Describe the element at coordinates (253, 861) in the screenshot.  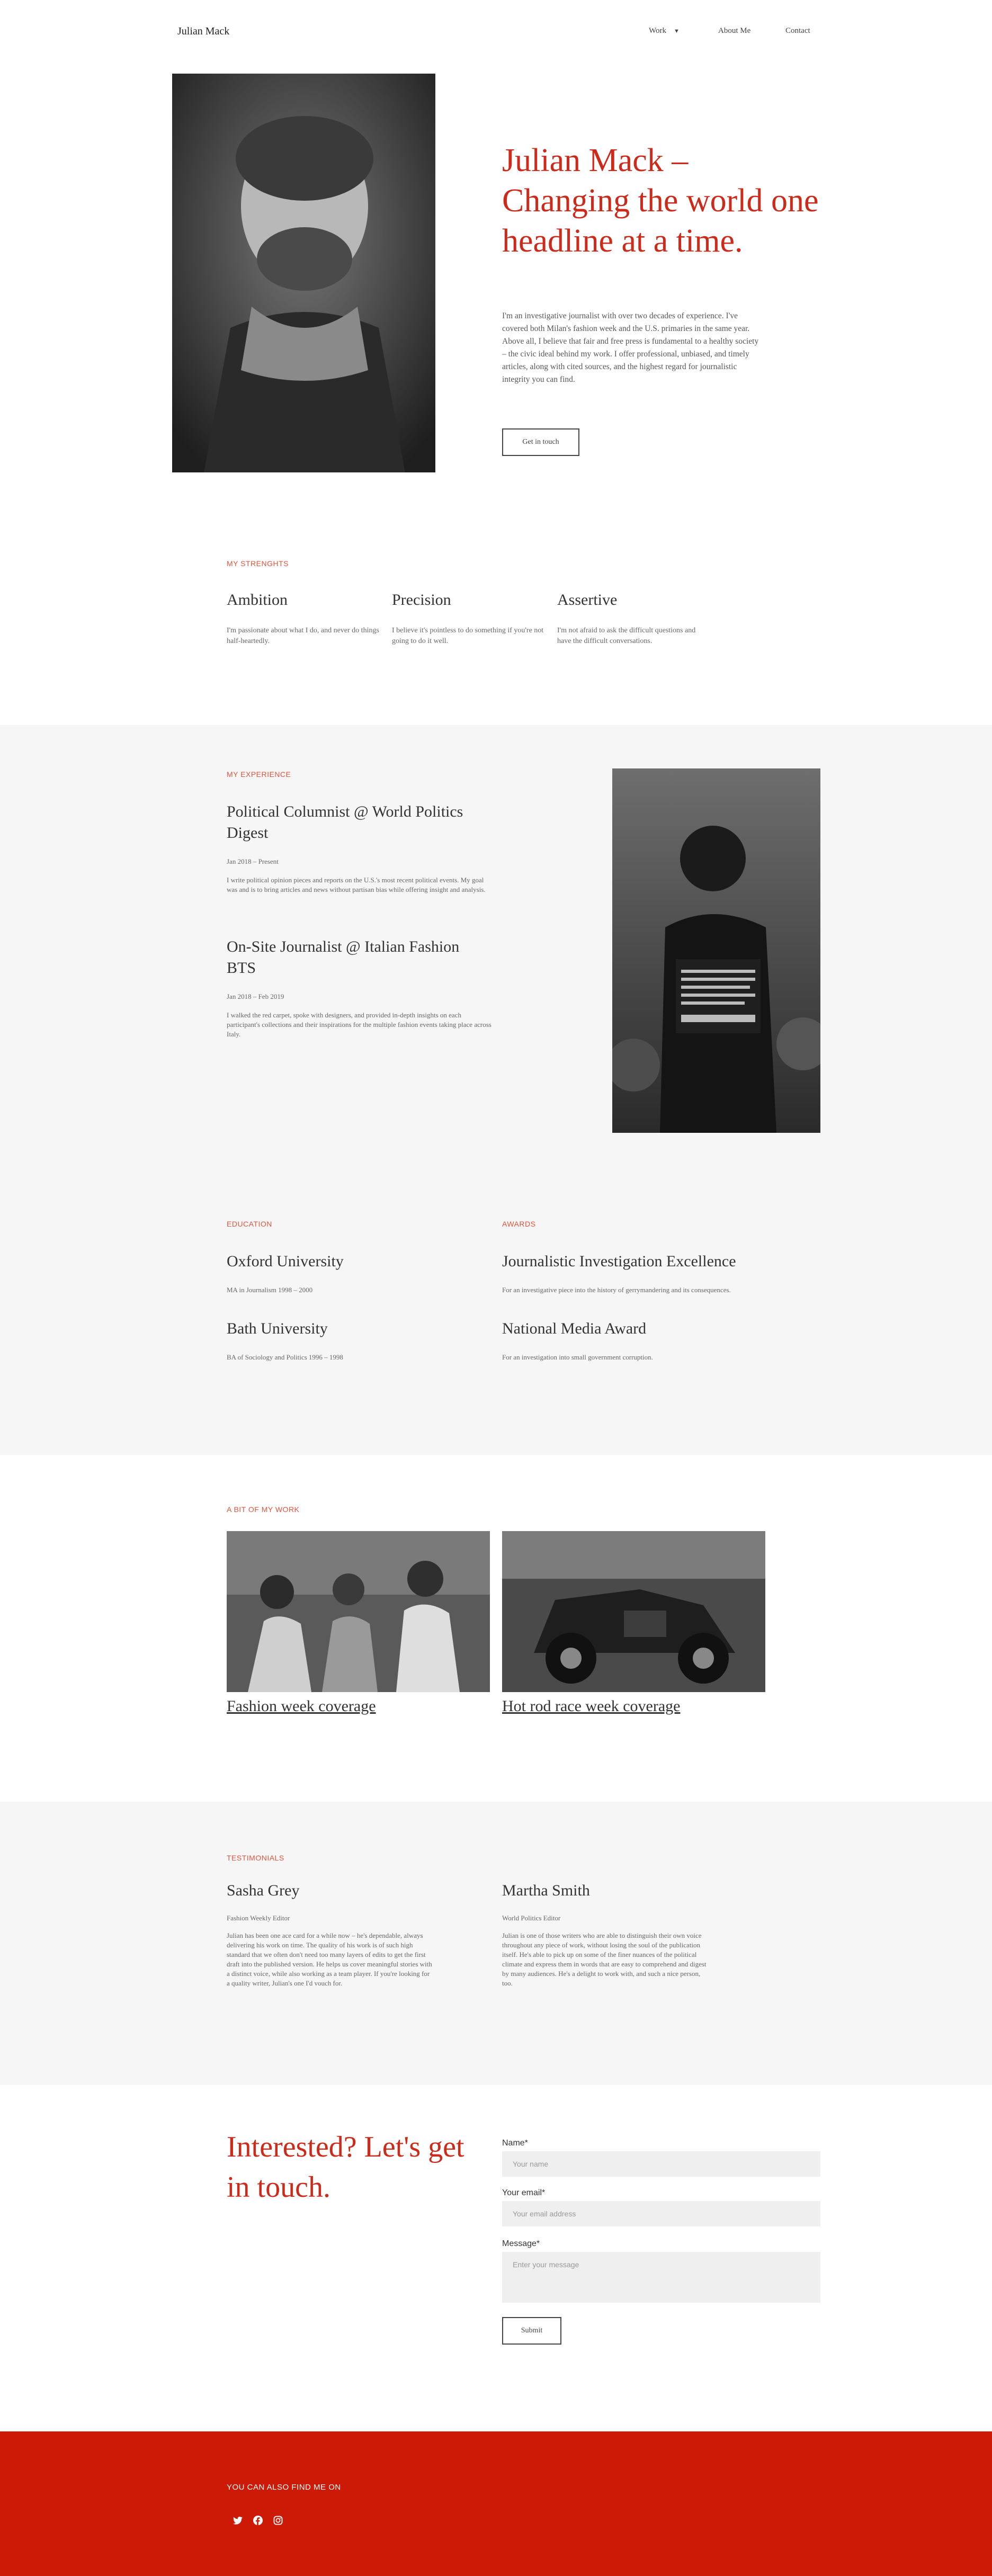
I see `experience-dates: Jan 2018 – Present` at that location.